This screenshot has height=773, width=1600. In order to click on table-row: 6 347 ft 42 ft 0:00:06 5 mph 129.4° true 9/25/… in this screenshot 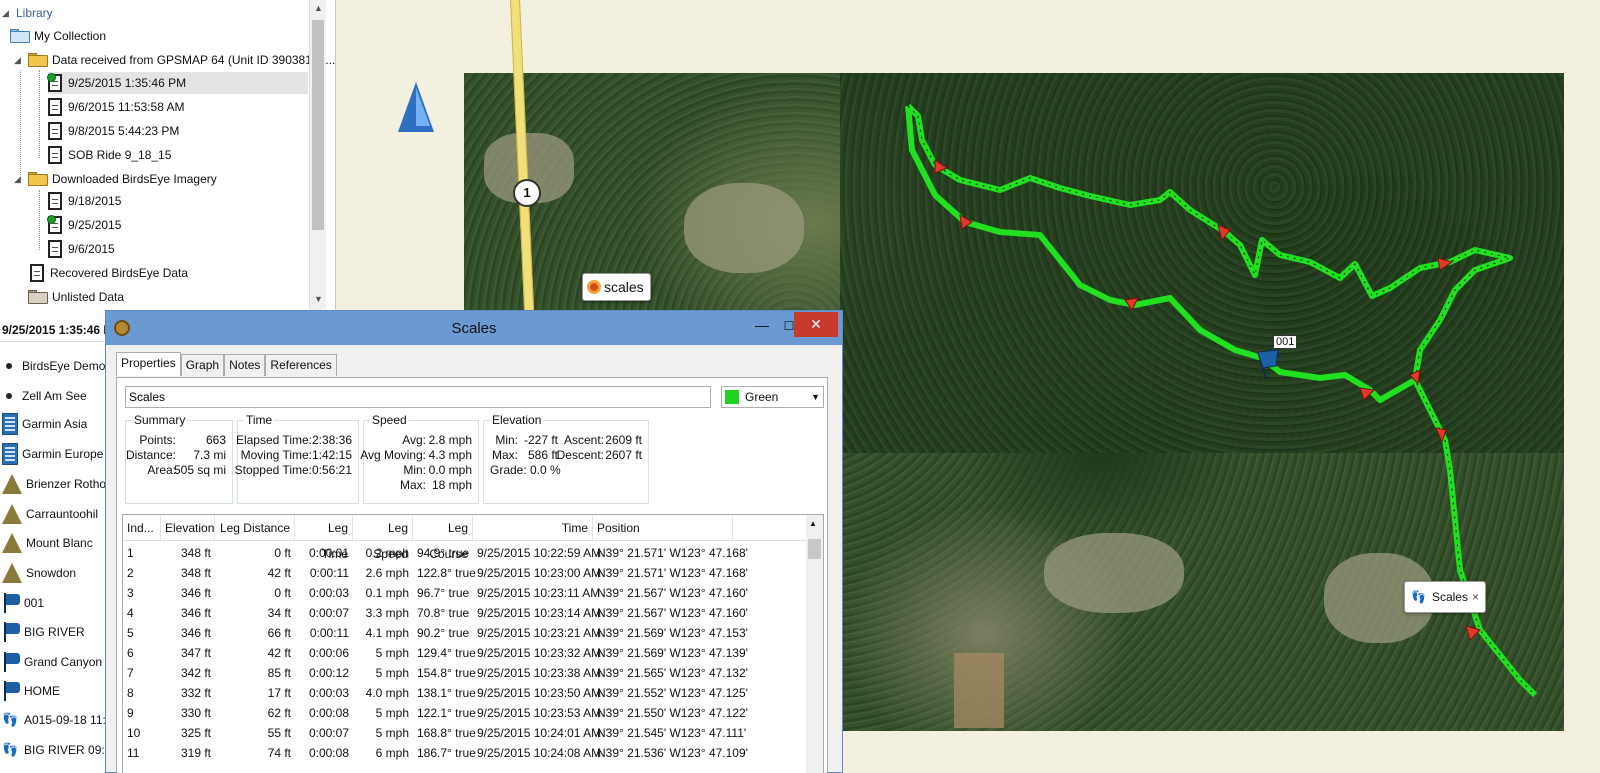, I will do `click(463, 653)`.